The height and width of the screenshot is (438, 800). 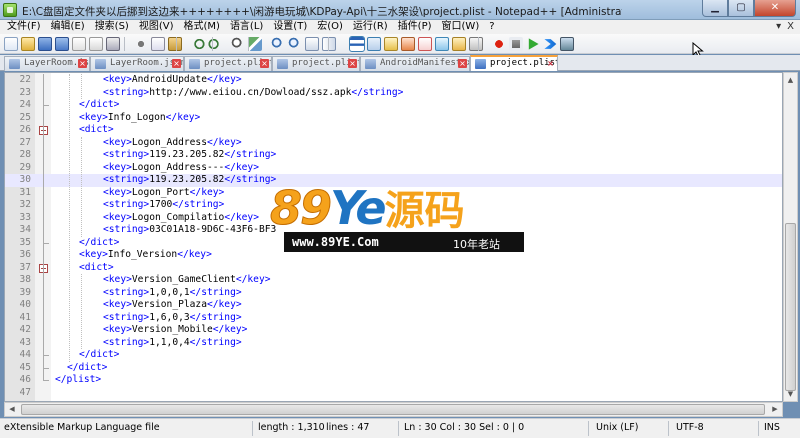 I want to click on show-all-chars-icon, so click(x=374, y=44).